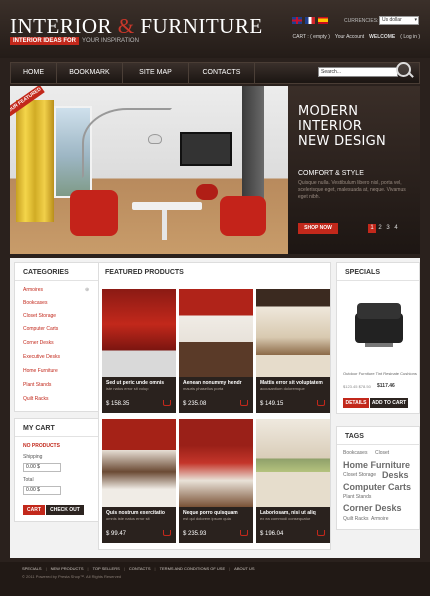  Describe the element at coordinates (382, 453) in the screenshot. I see `tag-closet: Closet` at that location.